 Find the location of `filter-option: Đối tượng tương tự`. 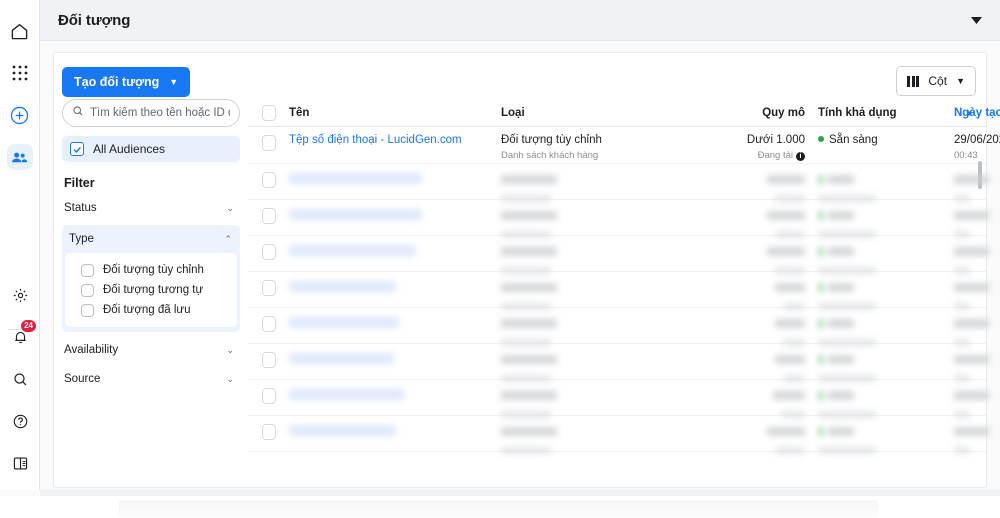

filter-option: Đối tượng tương tự is located at coordinates (151, 290).